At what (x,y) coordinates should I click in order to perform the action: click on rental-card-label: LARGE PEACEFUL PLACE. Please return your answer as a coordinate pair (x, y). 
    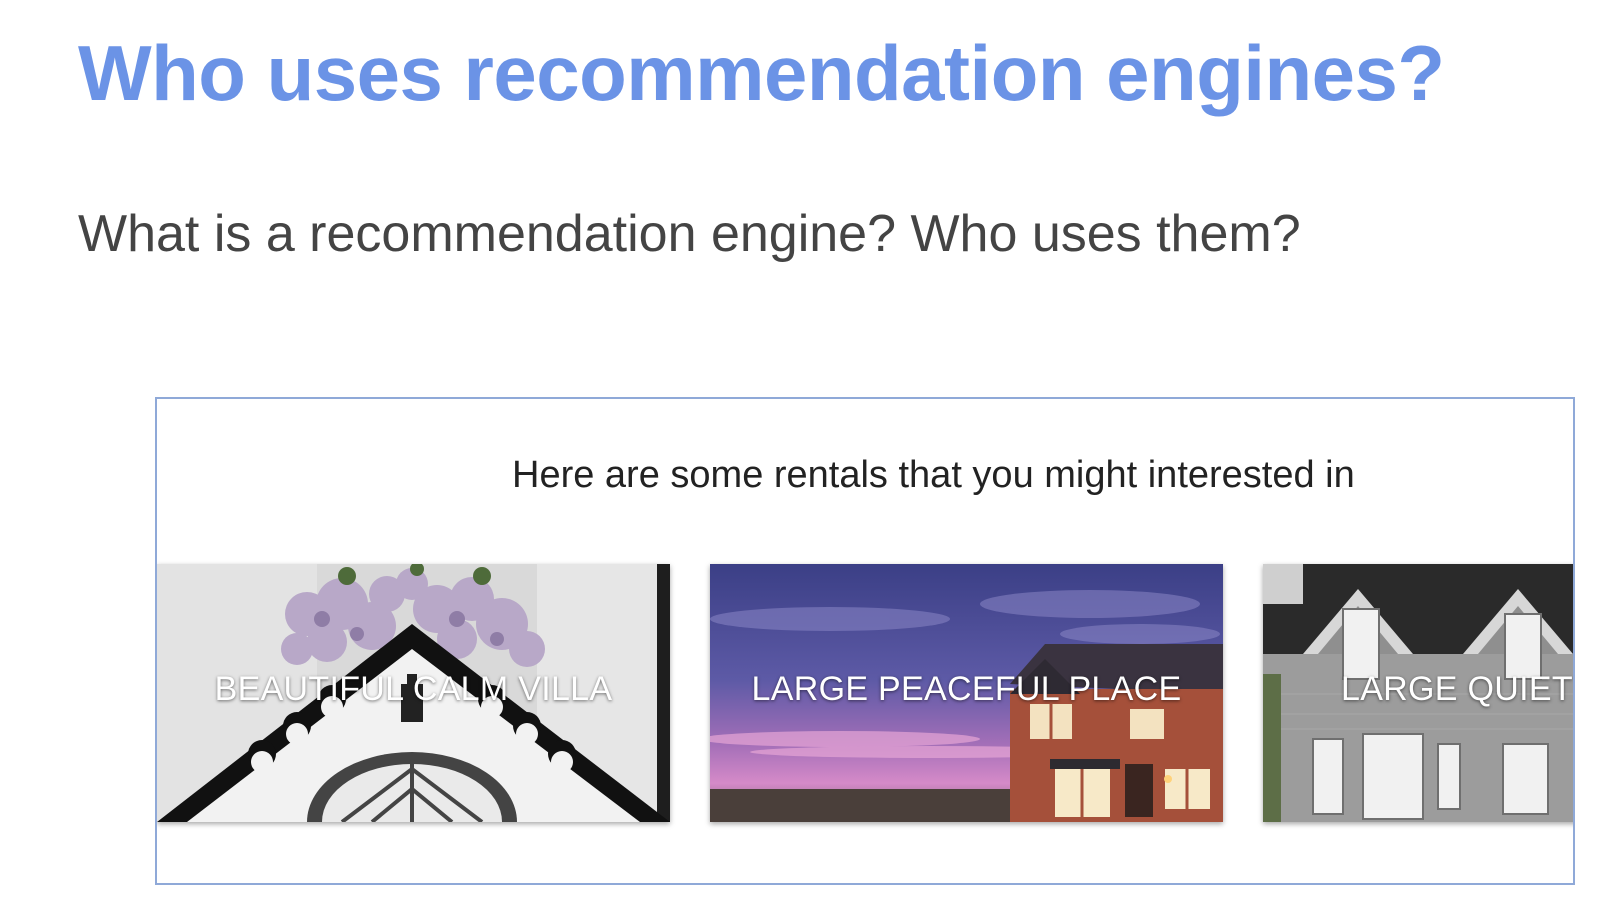
    Looking at the image, I should click on (966, 689).